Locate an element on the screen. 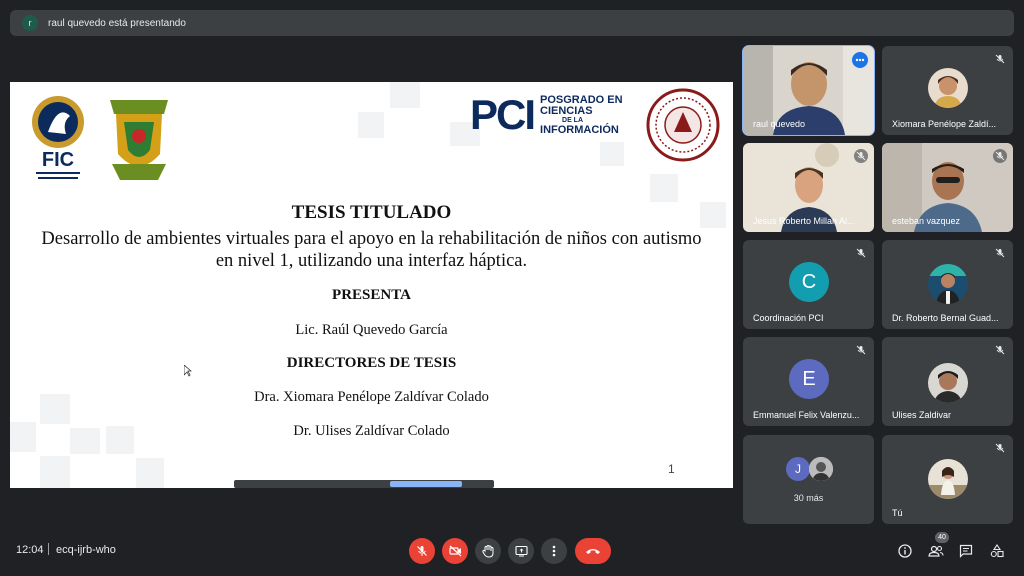 The width and height of the screenshot is (1024, 576). info-icon is located at coordinates (905, 551).